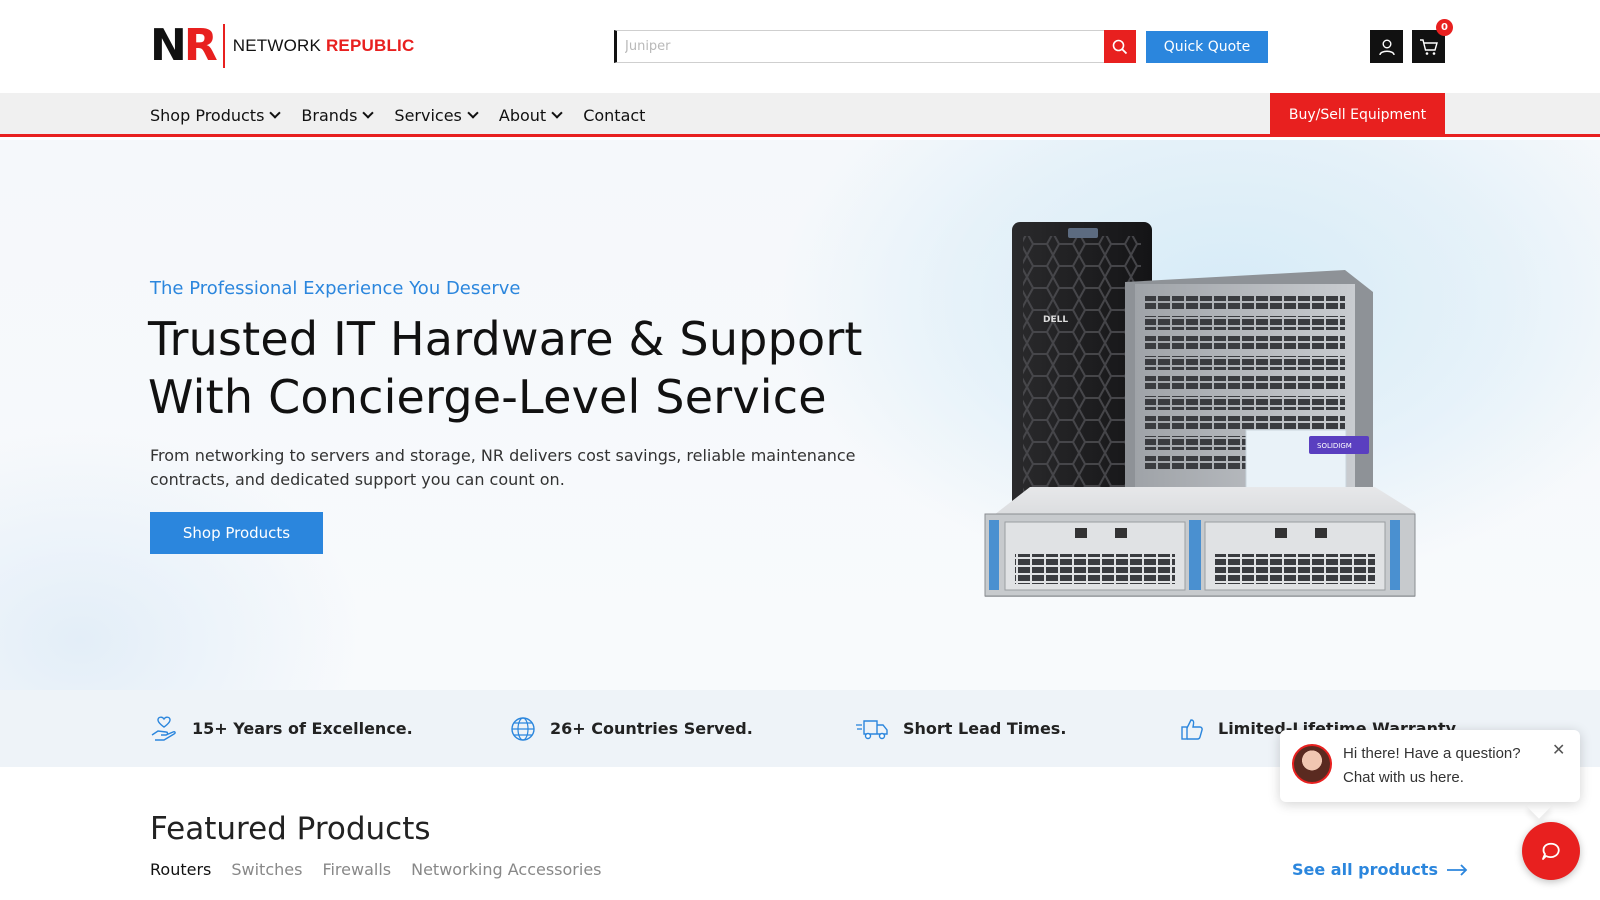 Image resolution: width=1600 pixels, height=900 pixels. What do you see at coordinates (329, 115) in the screenshot?
I see `nav-item-label: Brands` at bounding box center [329, 115].